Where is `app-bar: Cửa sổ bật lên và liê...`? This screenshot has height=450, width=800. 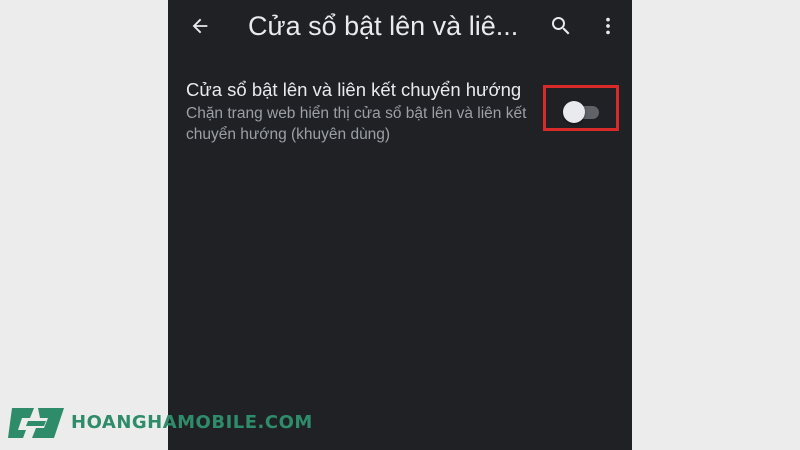
app-bar: Cửa sổ bật lên và liê... is located at coordinates (400, 26).